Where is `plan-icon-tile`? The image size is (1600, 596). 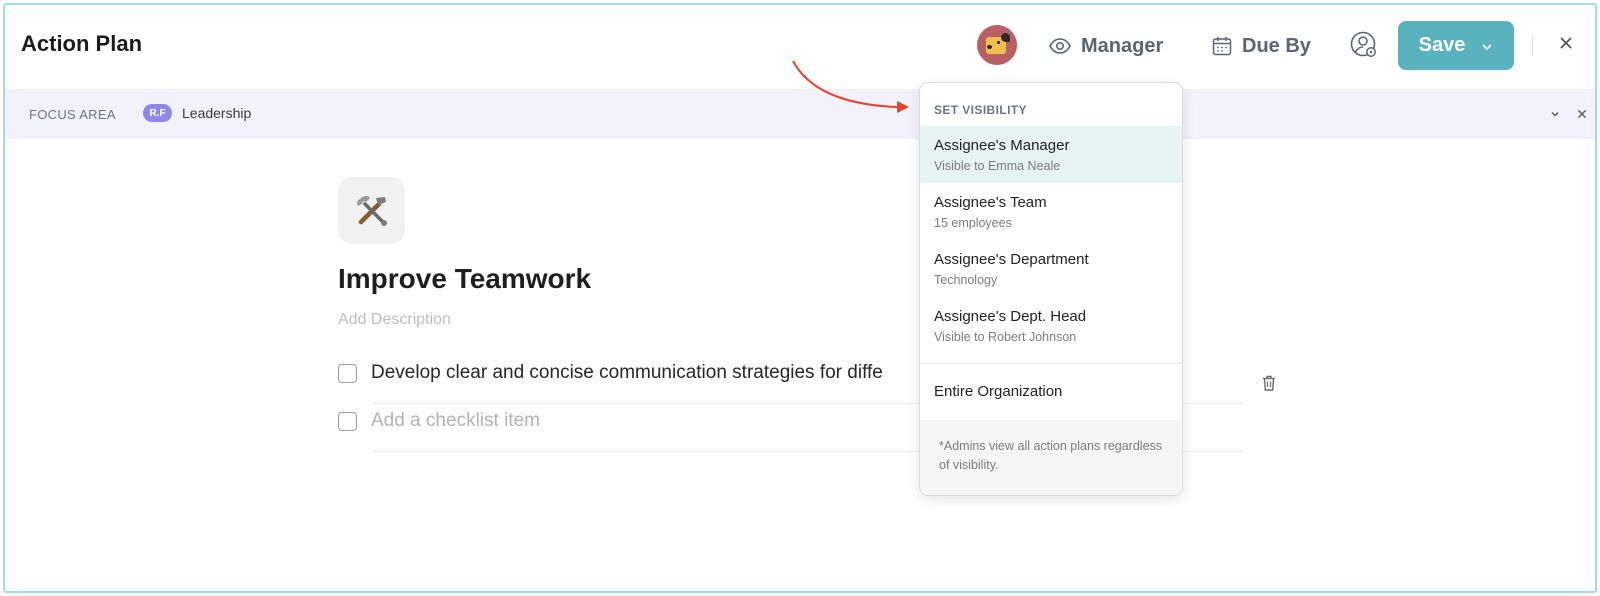
plan-icon-tile is located at coordinates (371, 210).